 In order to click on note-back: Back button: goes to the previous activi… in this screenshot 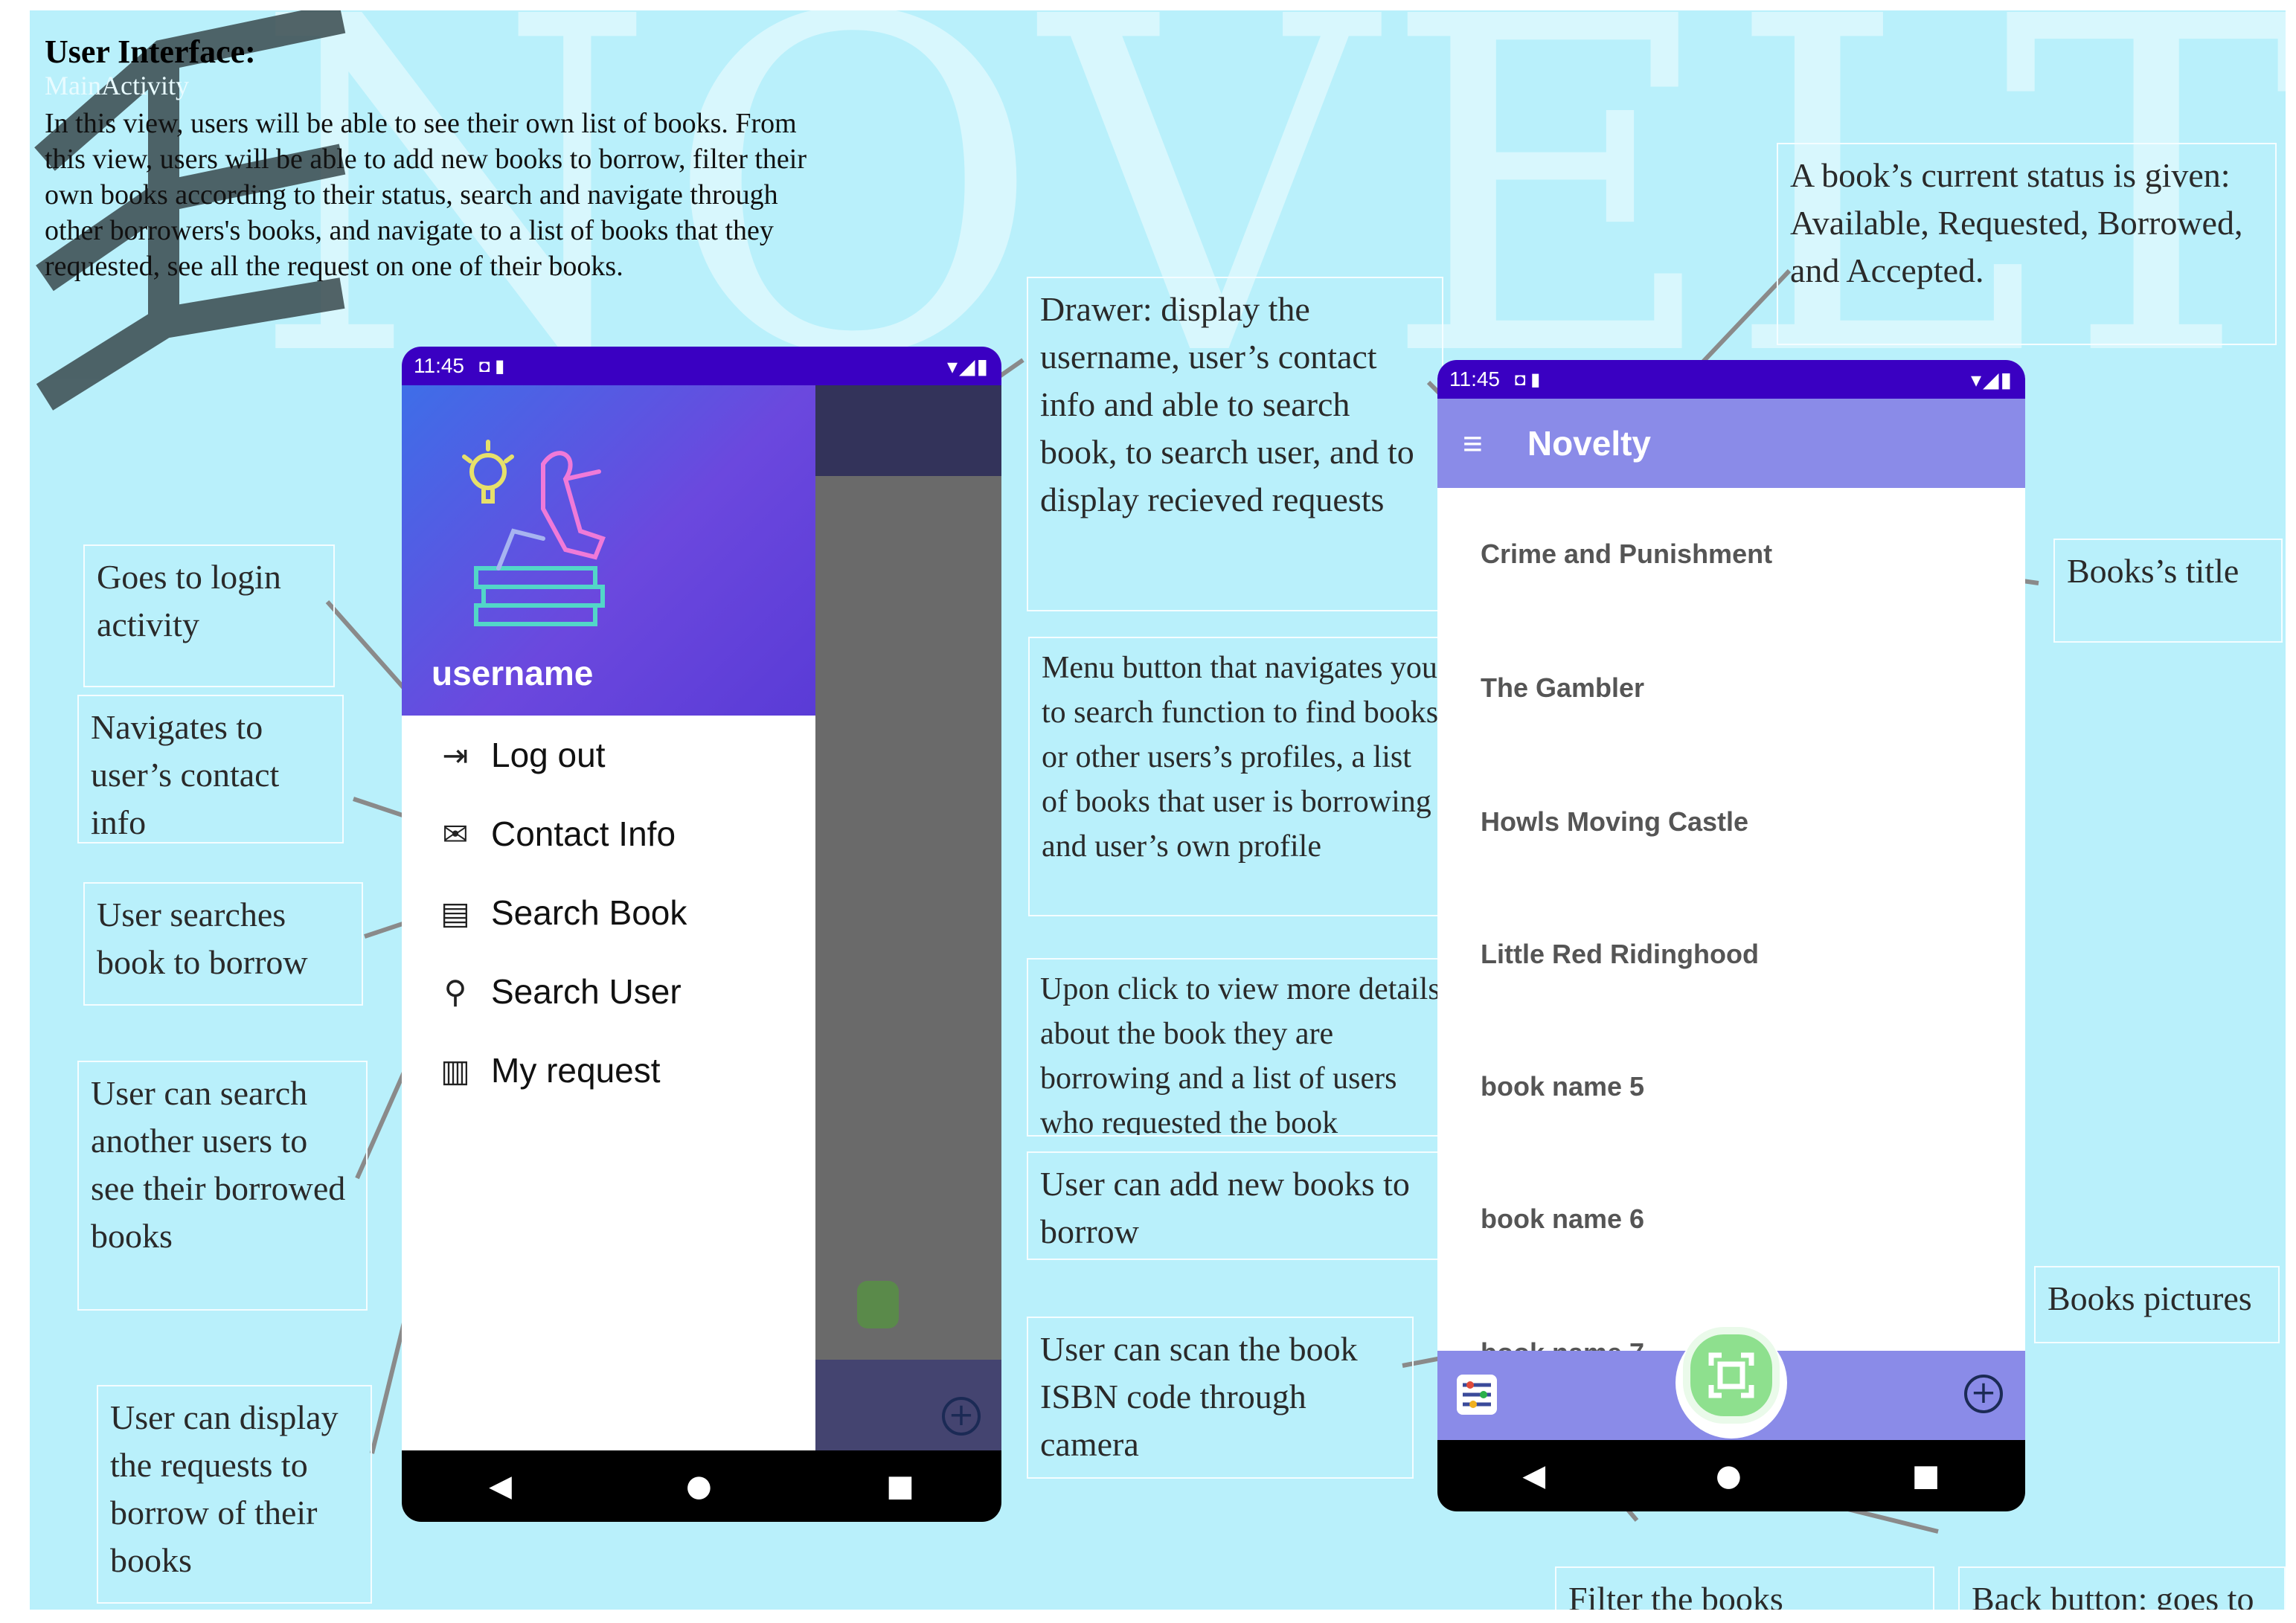, I will do `click(2122, 1588)`.